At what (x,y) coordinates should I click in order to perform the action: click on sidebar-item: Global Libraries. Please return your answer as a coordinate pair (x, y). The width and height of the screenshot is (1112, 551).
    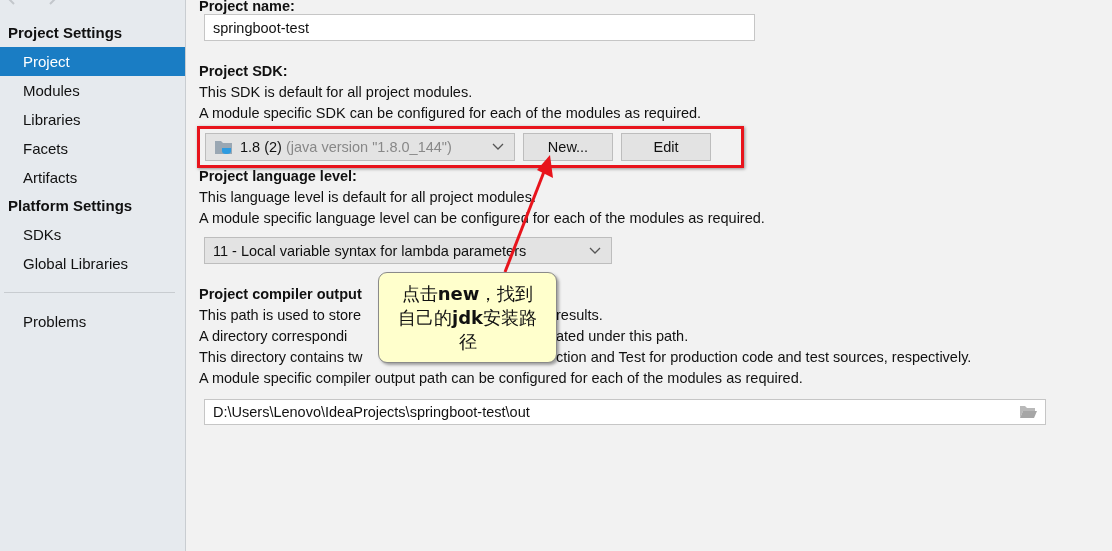
    Looking at the image, I should click on (92, 263).